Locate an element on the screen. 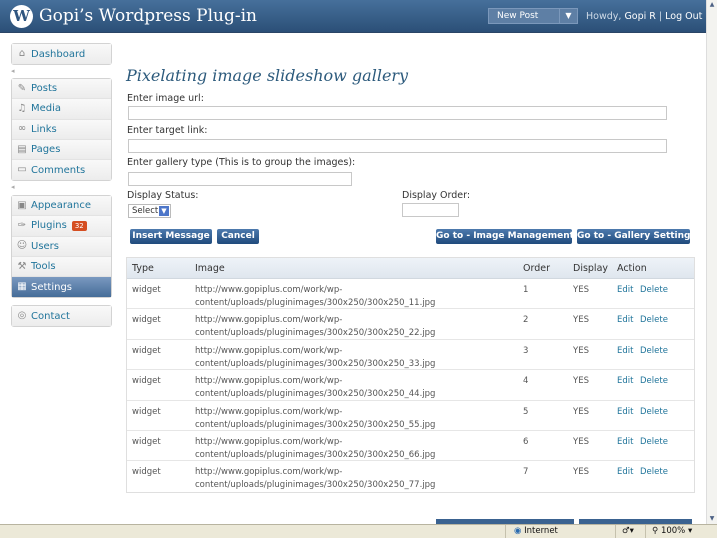  insert-message-button: Insert Message is located at coordinates (171, 236).